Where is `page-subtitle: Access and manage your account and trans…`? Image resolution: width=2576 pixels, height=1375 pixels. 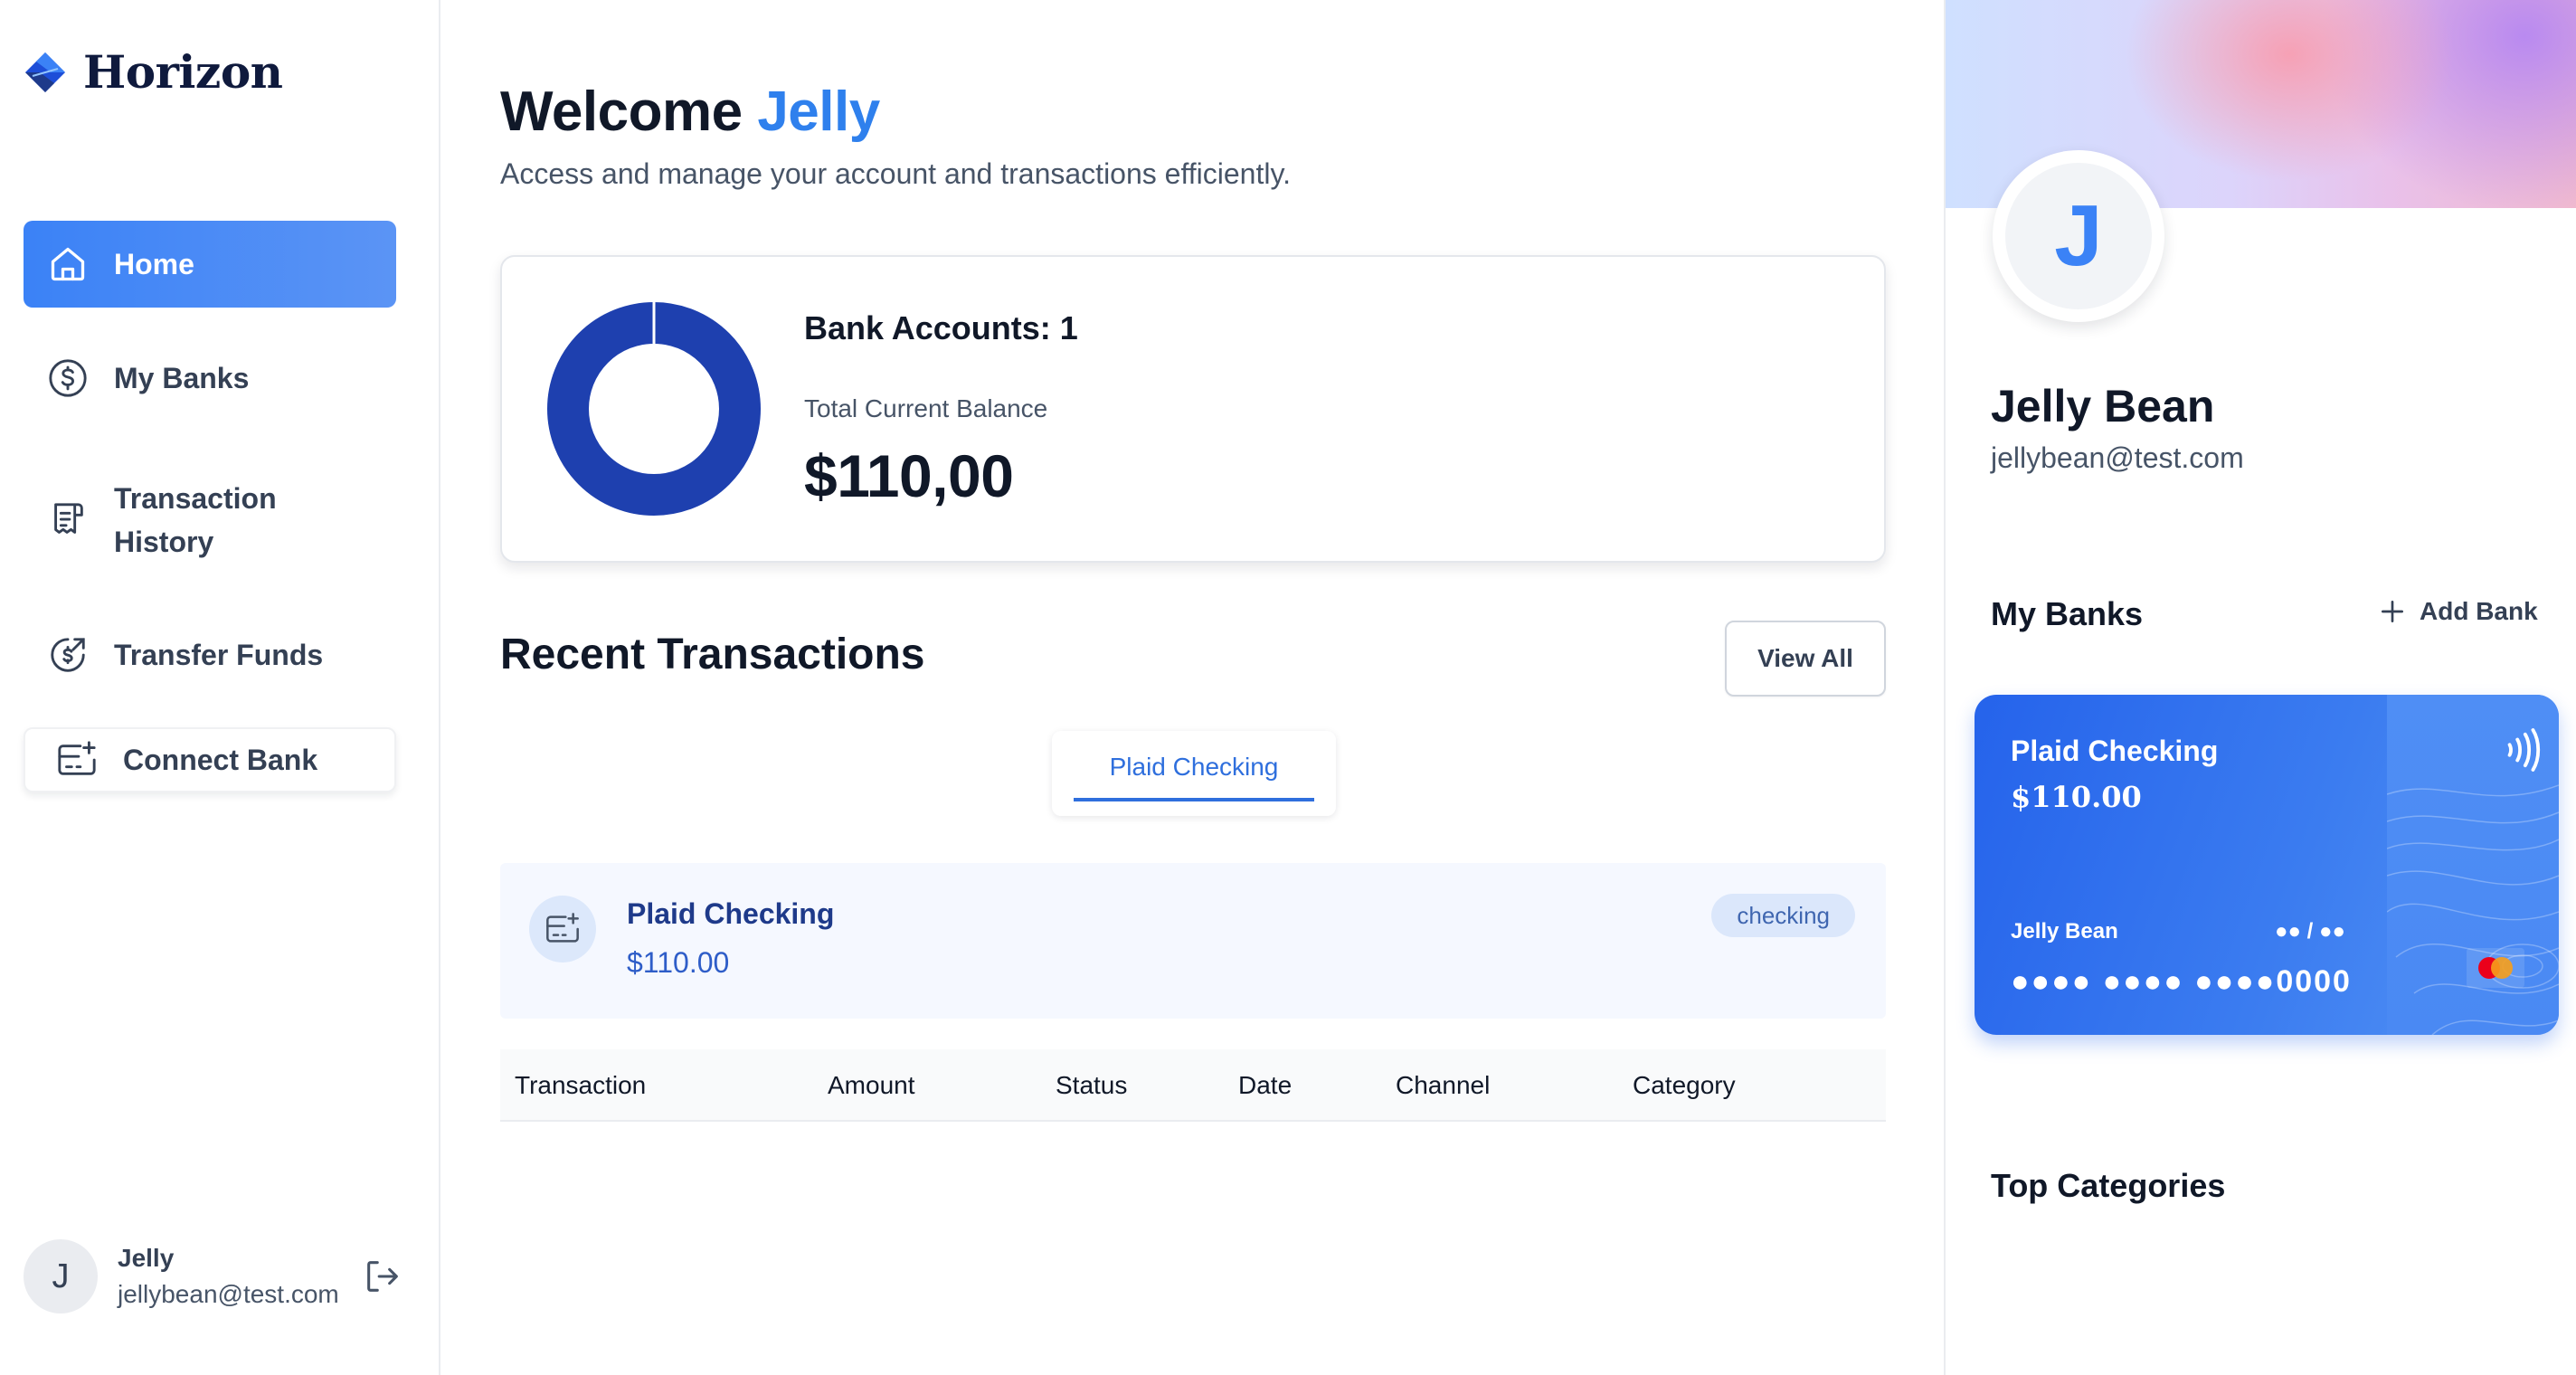 page-subtitle: Access and manage your account and trans… is located at coordinates (896, 173).